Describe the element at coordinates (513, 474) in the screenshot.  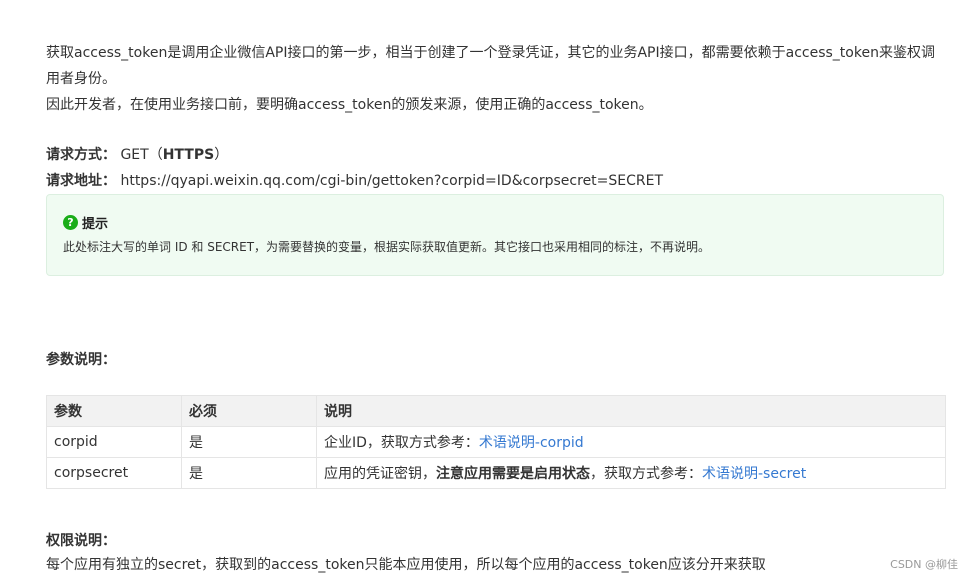
I see `param-desc-emphasis: 注意应用需要是启用状态` at that location.